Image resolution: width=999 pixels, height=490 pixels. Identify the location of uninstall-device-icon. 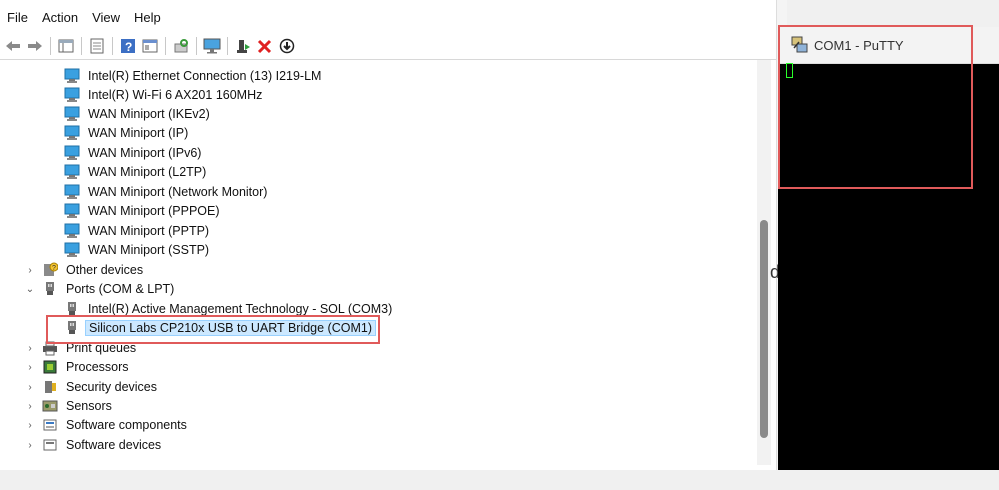
(265, 46).